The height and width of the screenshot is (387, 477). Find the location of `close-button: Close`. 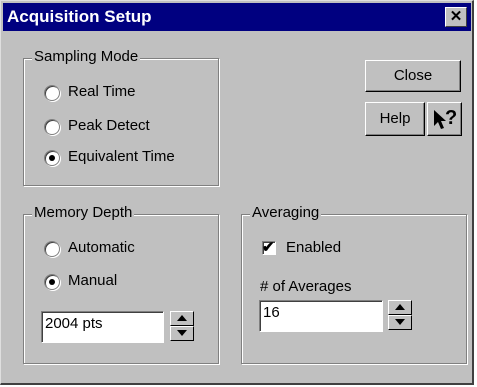

close-button: Close is located at coordinates (413, 76).